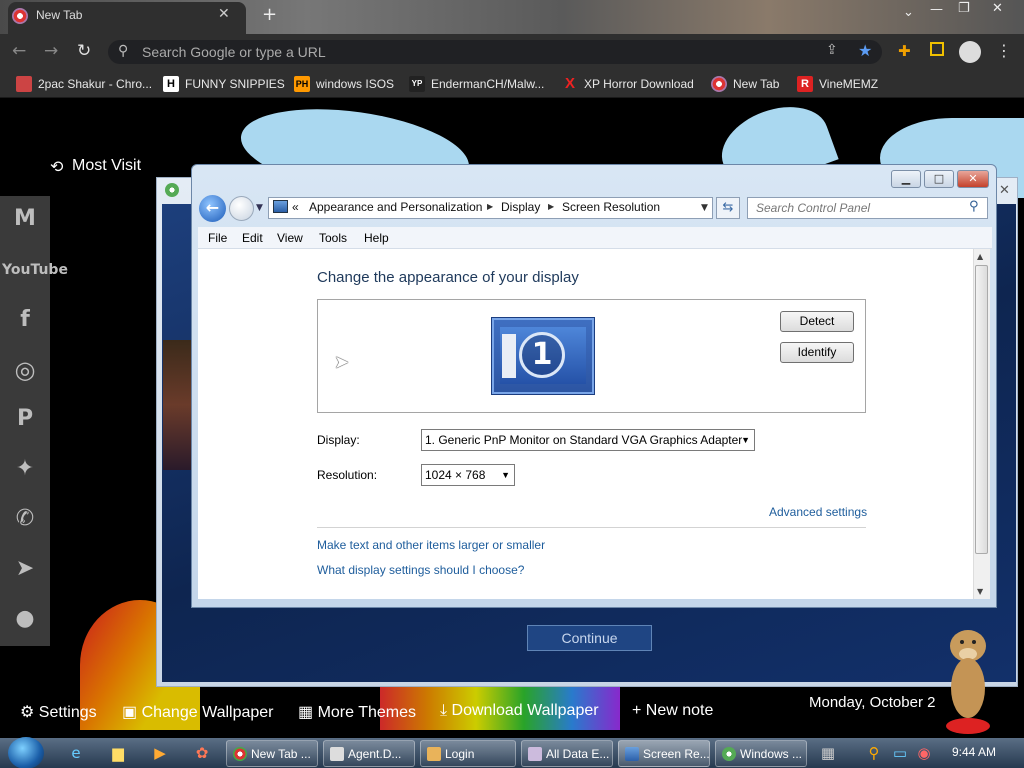  What do you see at coordinates (939, 179) in the screenshot?
I see `maximize-icon: □` at bounding box center [939, 179].